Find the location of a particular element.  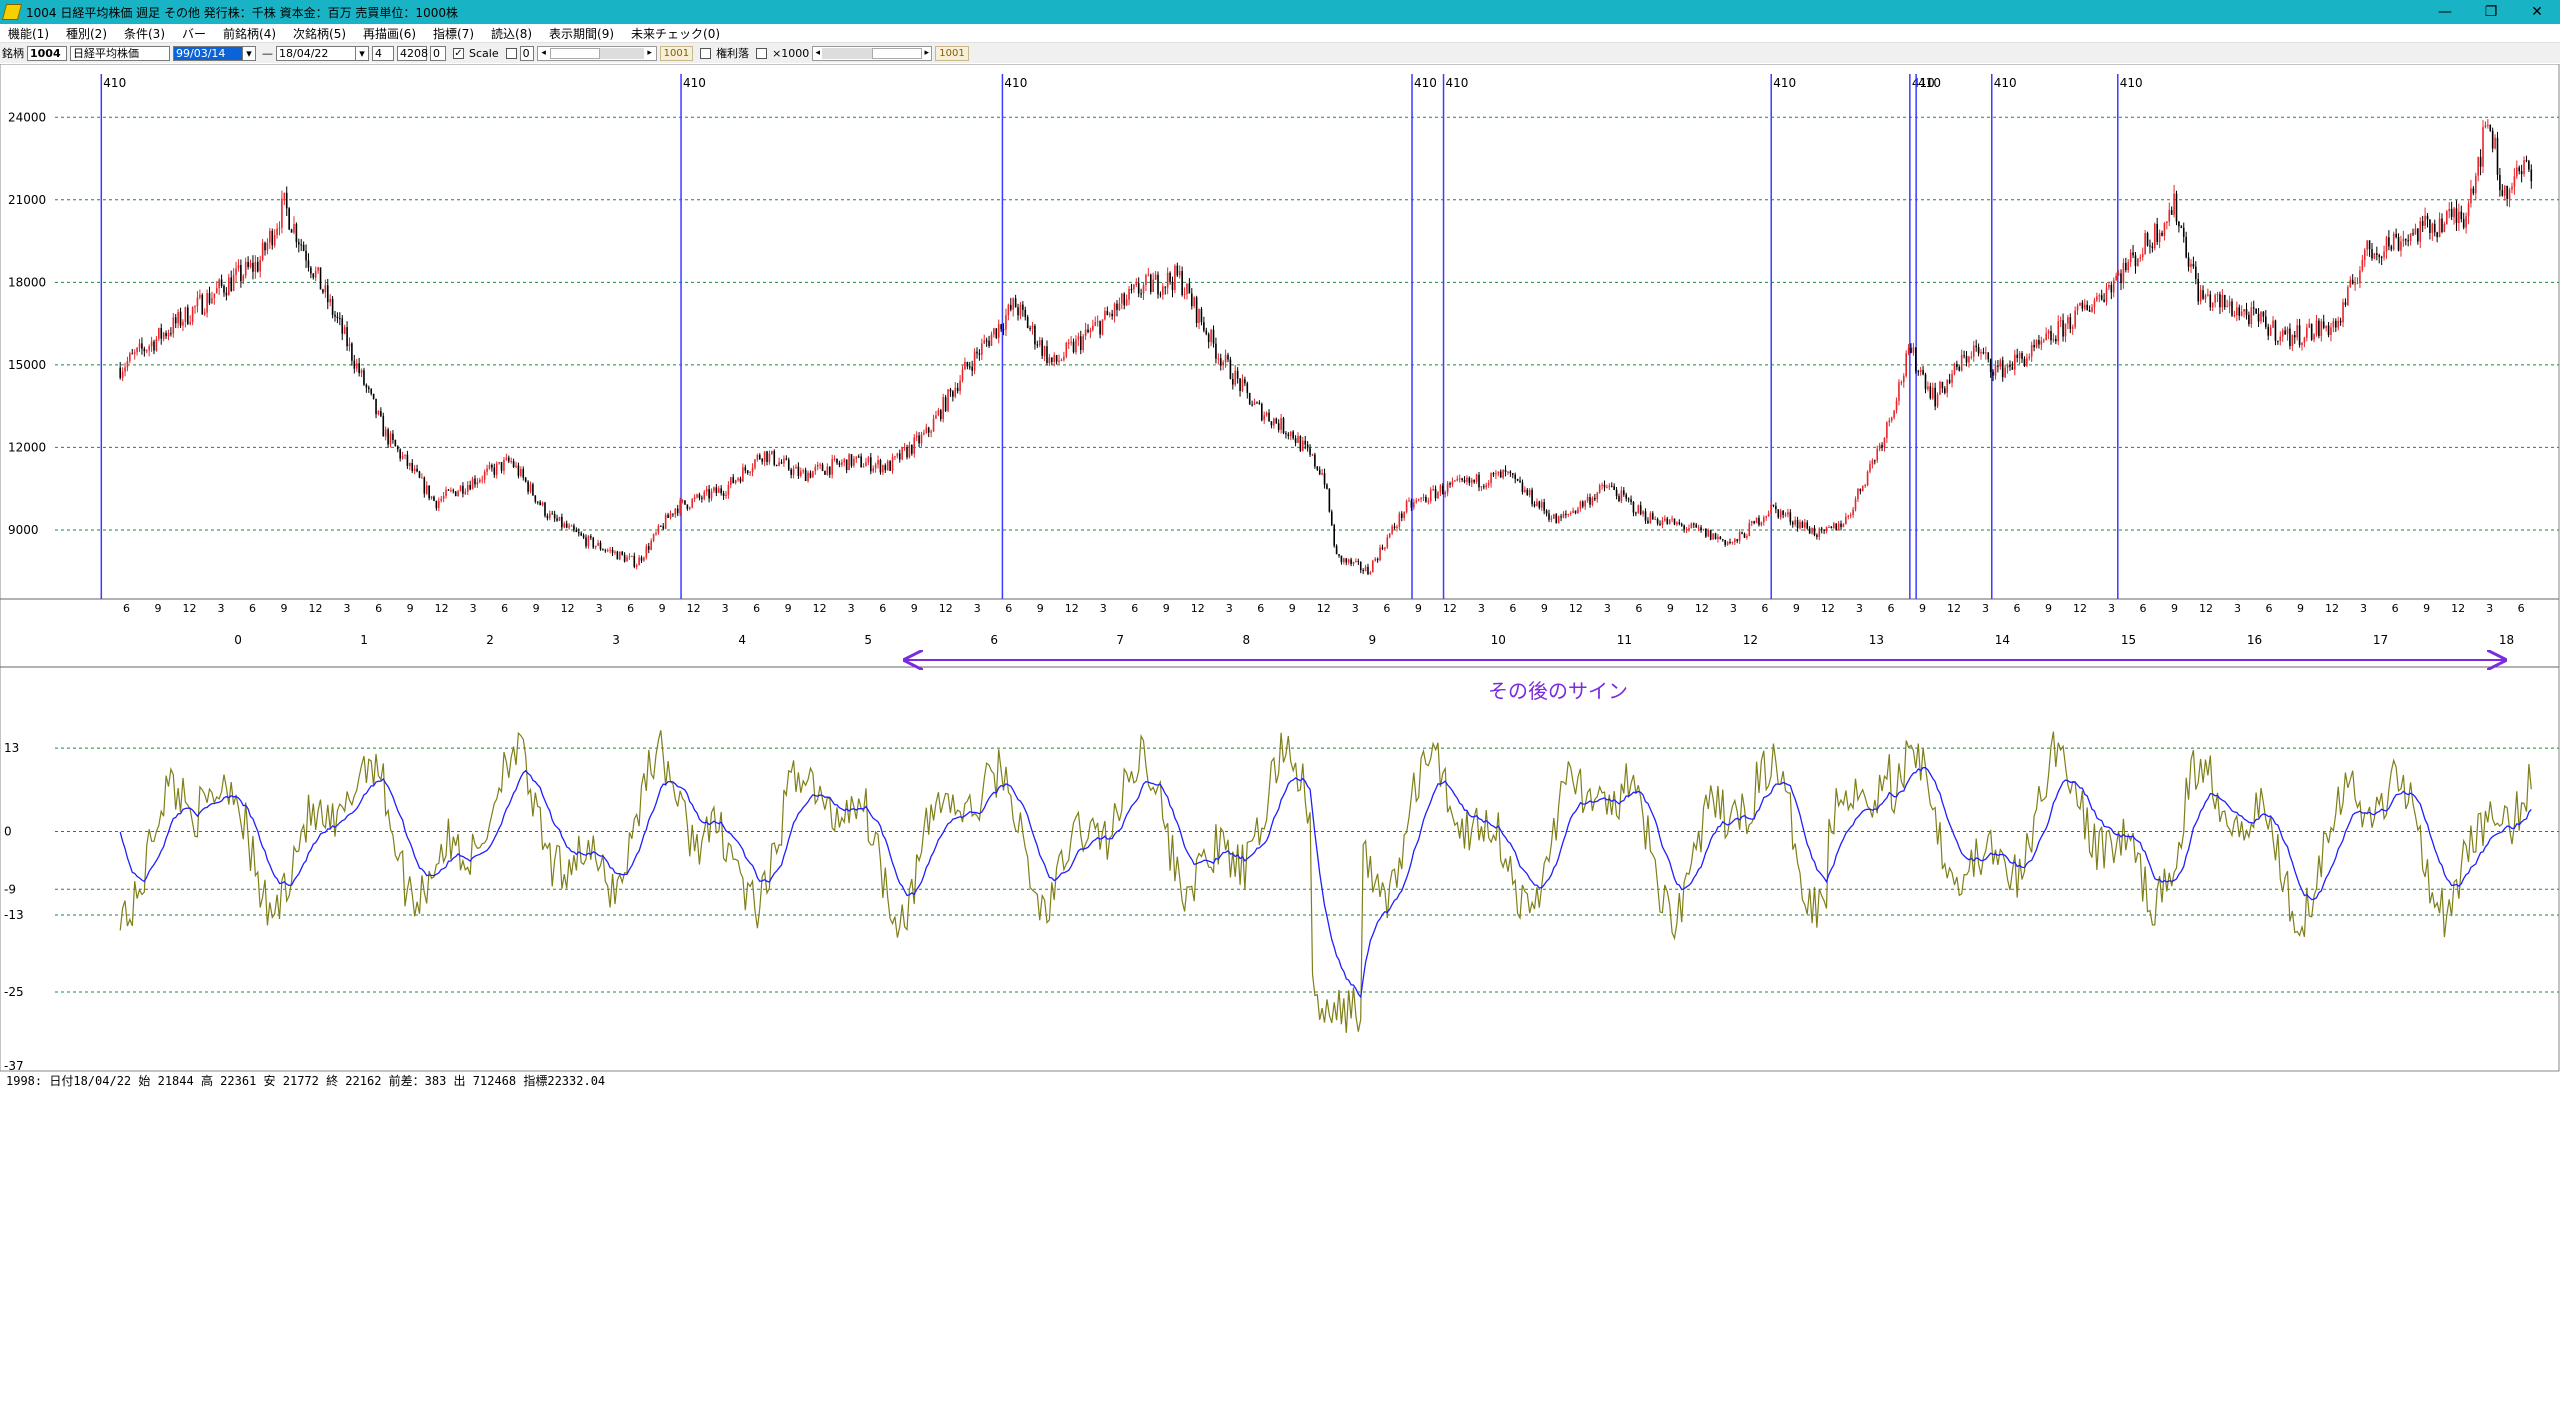

field-b-input: 4208 is located at coordinates (412, 53).